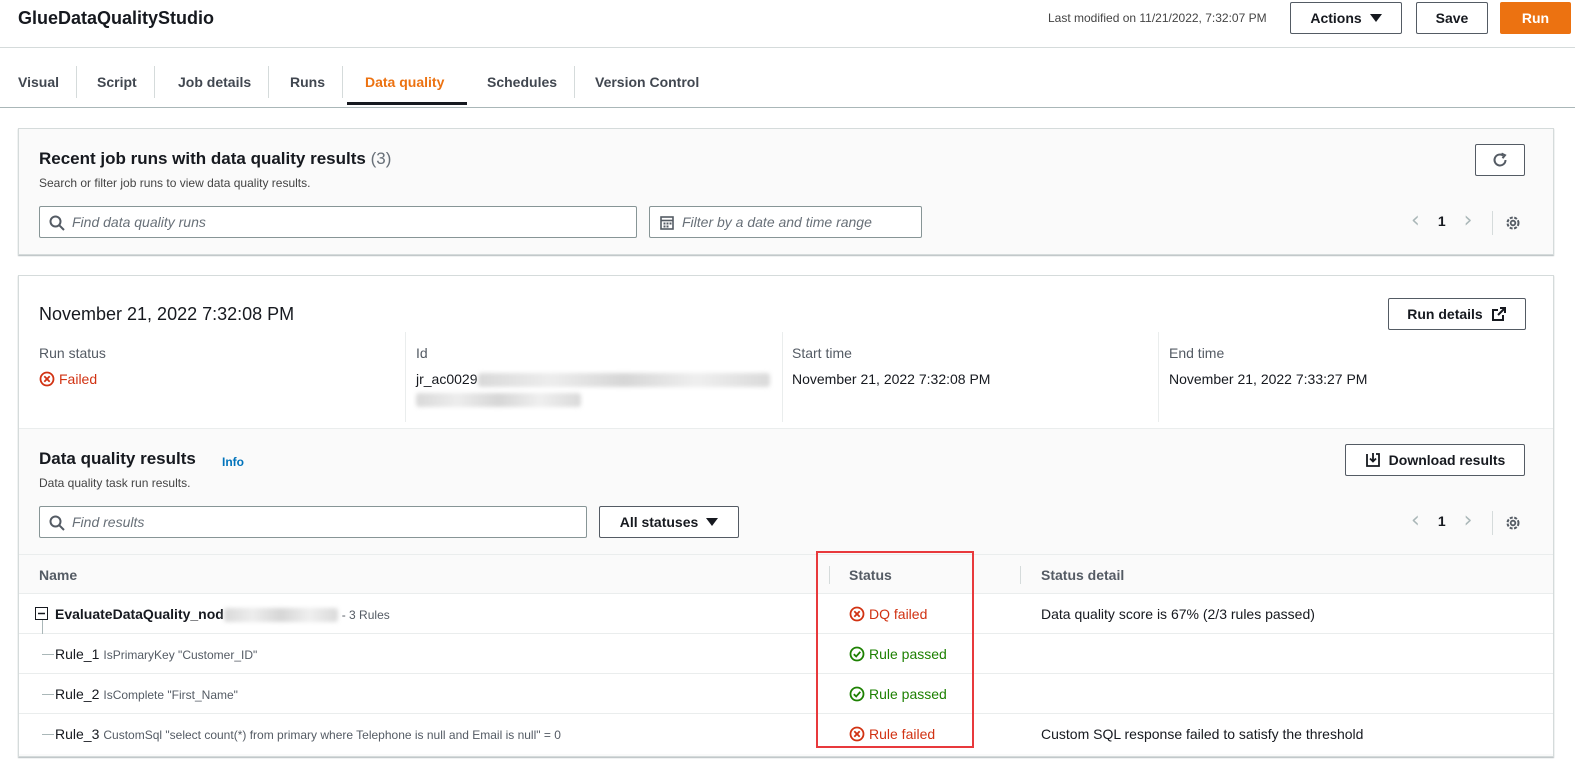  What do you see at coordinates (47, 379) in the screenshot?
I see `error-icon` at bounding box center [47, 379].